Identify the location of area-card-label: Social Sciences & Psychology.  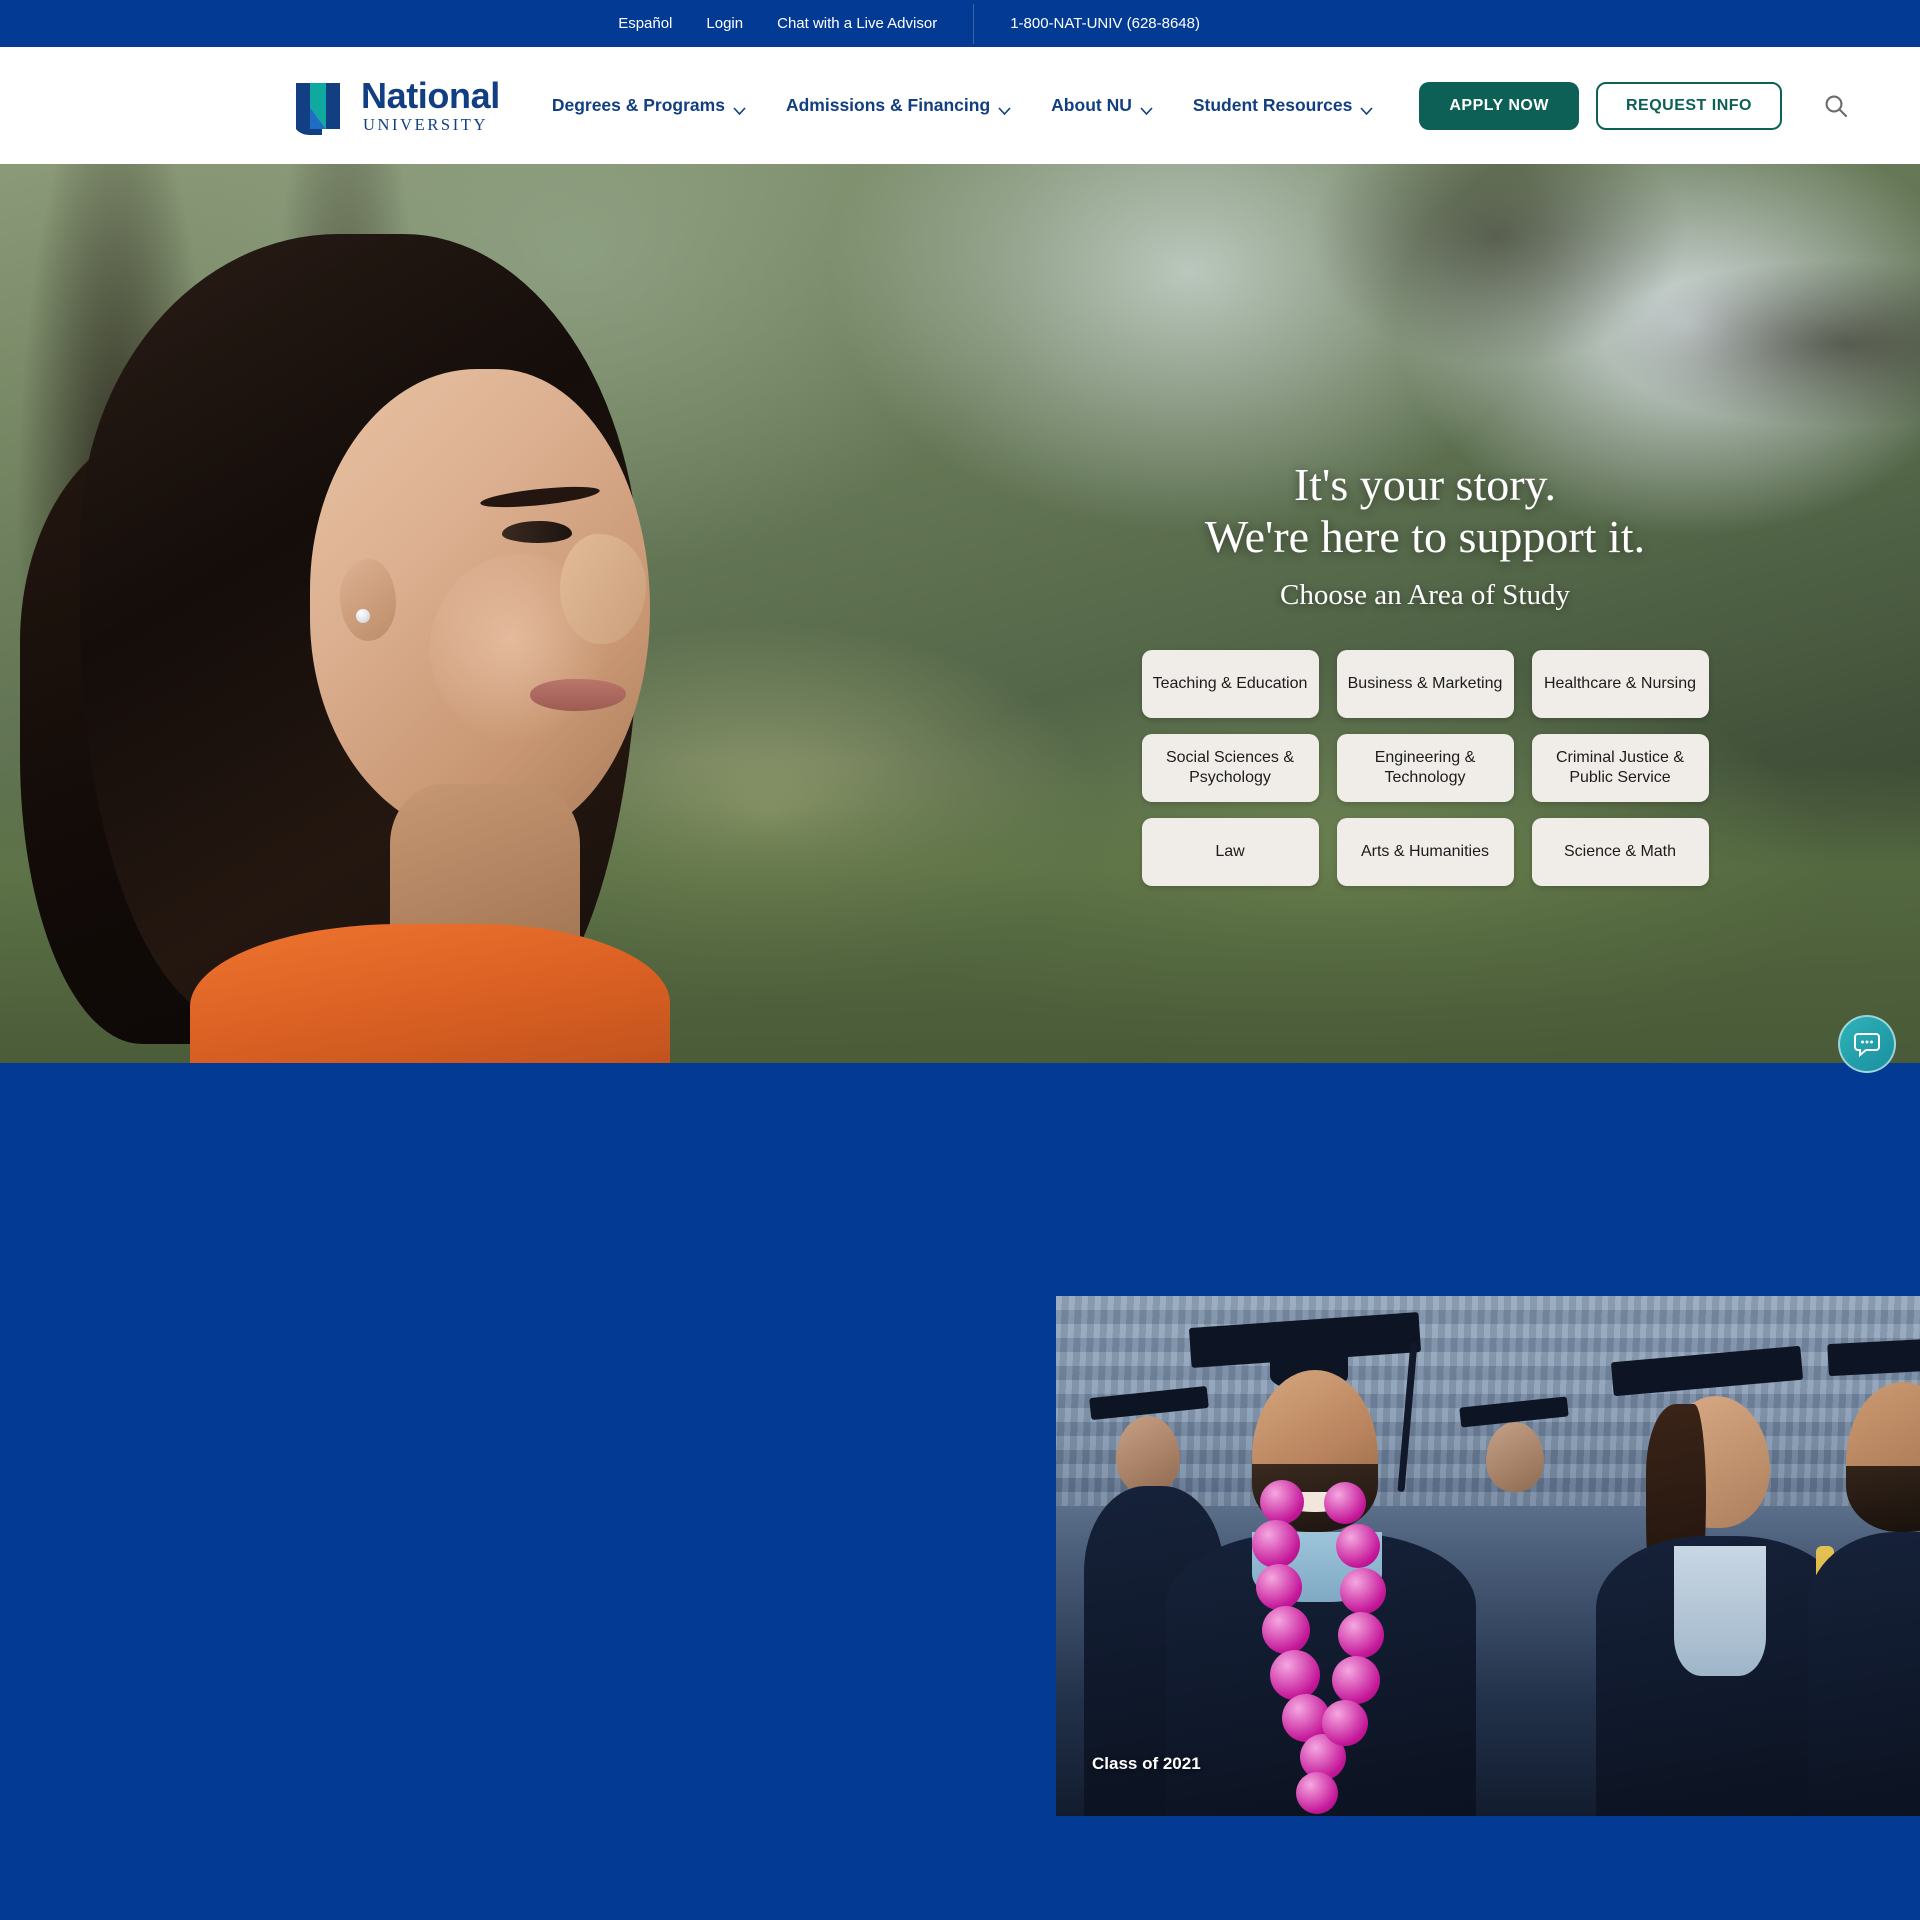
(1230, 767).